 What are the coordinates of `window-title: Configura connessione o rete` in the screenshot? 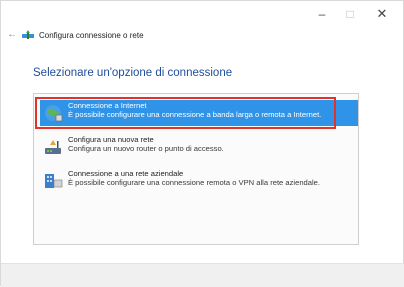 It's located at (91, 35).